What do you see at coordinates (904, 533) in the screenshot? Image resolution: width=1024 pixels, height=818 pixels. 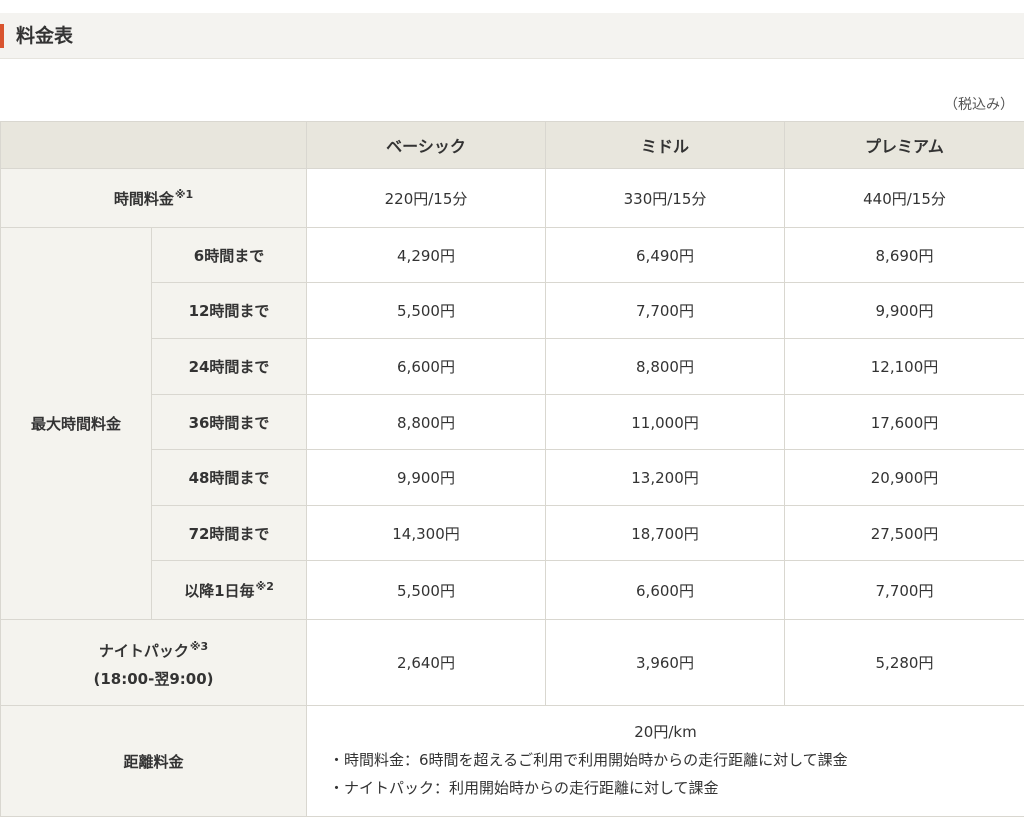 I see `price-cell: 27,500円` at bounding box center [904, 533].